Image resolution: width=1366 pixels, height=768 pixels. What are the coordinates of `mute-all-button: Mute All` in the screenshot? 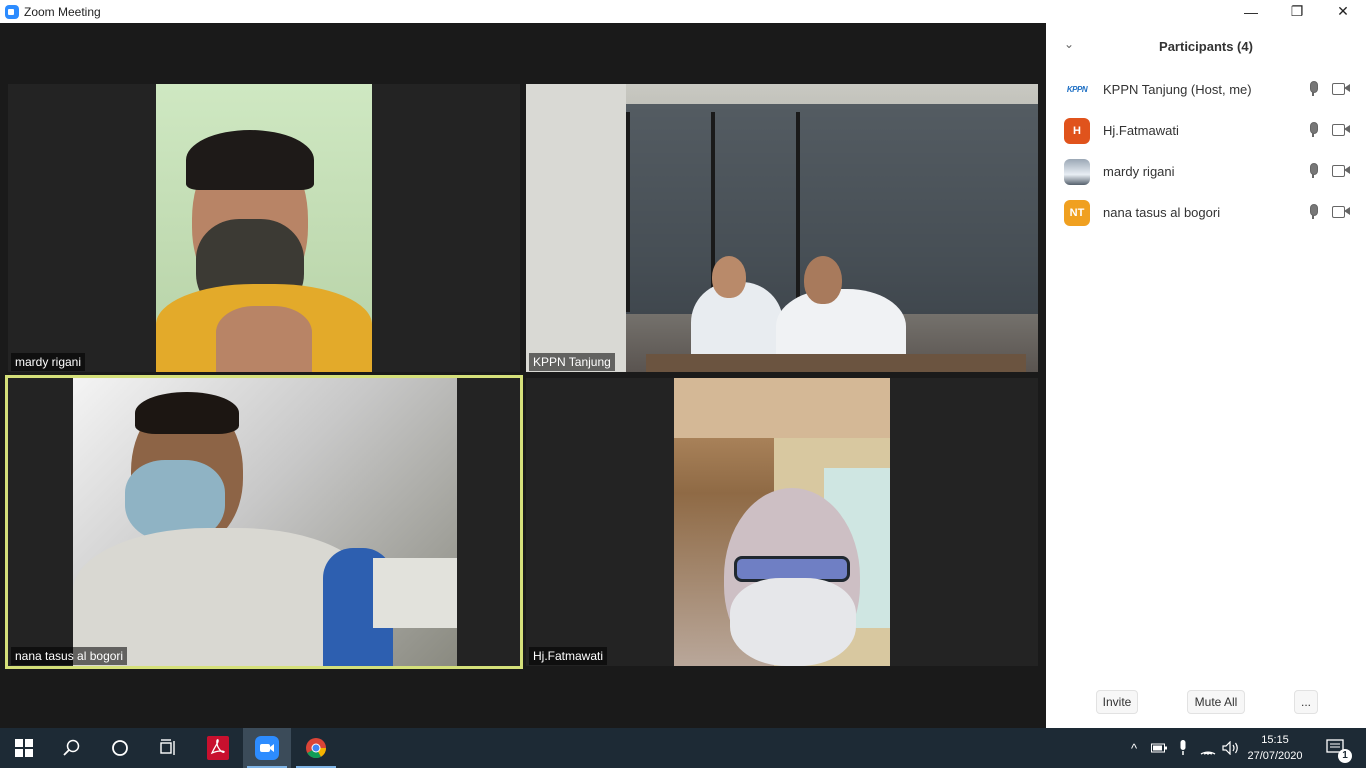 It's located at (1216, 702).